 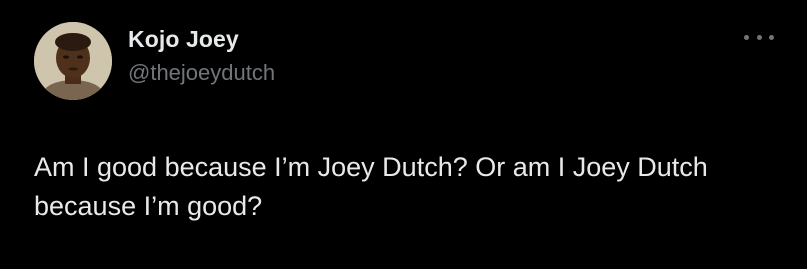 I want to click on avatar-image, so click(x=73, y=61).